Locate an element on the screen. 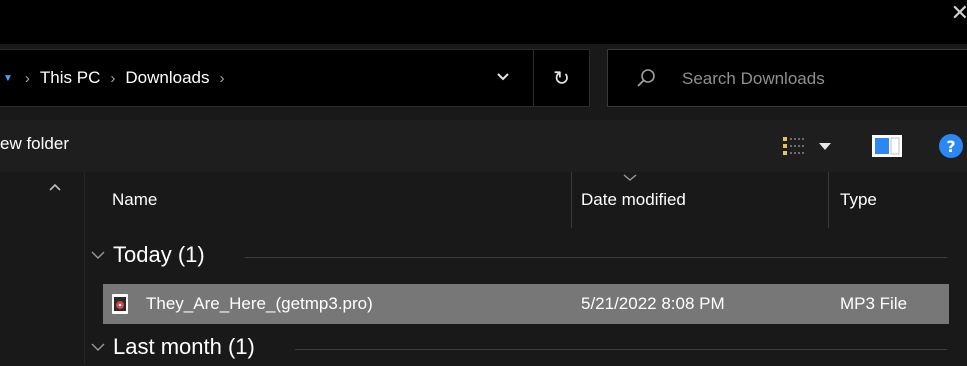 Image resolution: width=967 pixels, height=366 pixels. mp3-file-icon is located at coordinates (120, 304).